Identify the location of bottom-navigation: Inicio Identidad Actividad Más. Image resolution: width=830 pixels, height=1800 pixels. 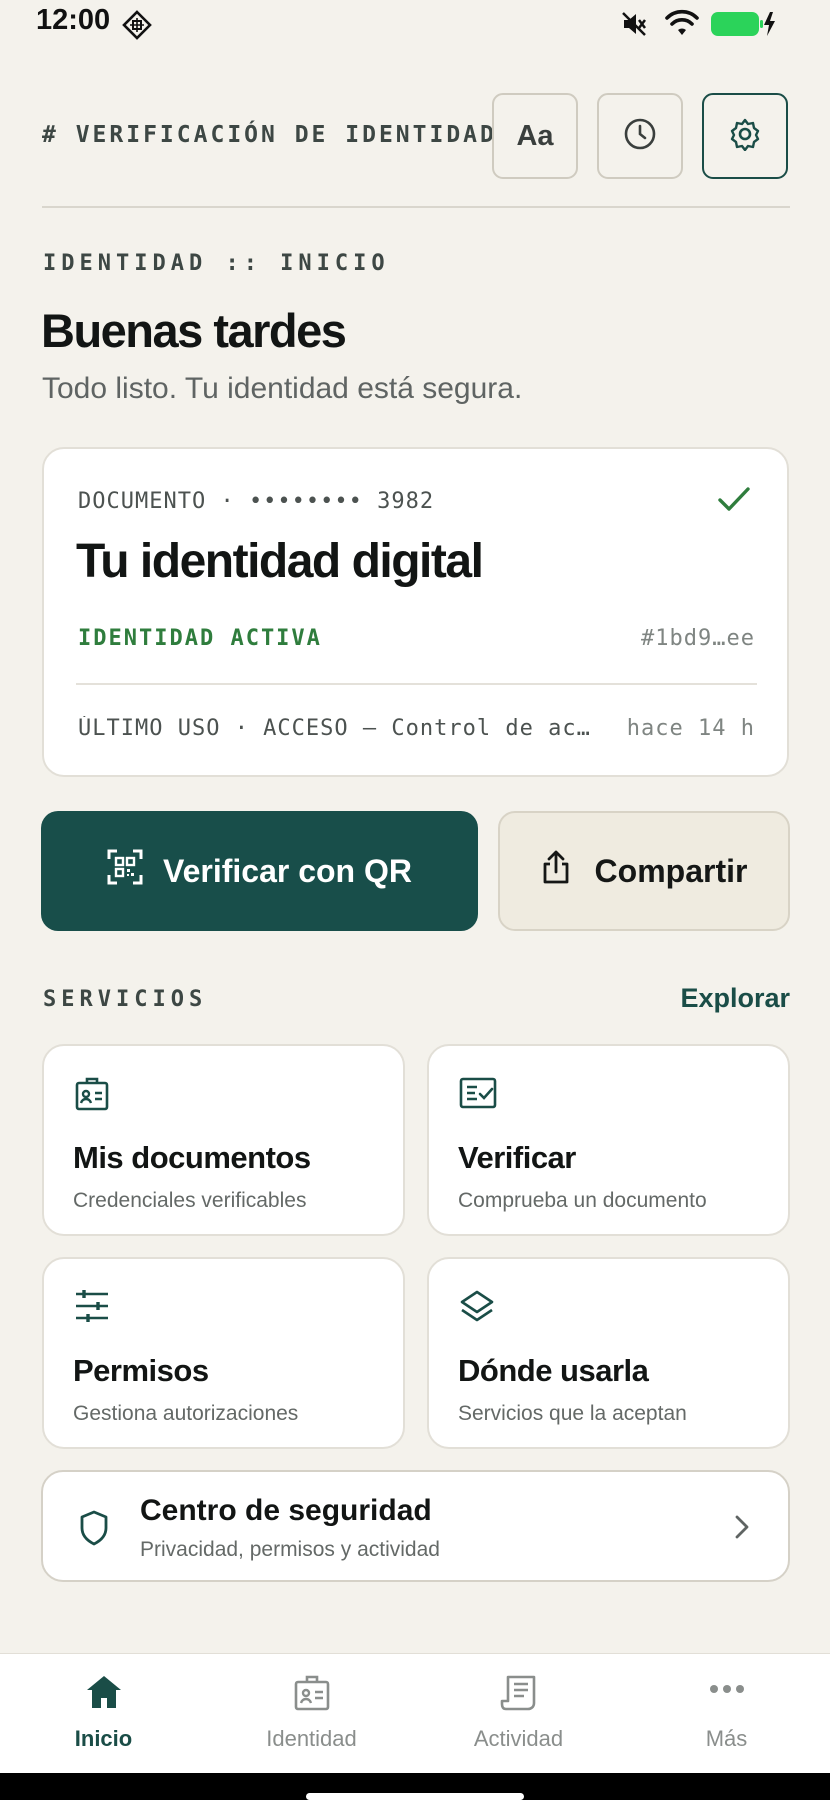
(415, 1713).